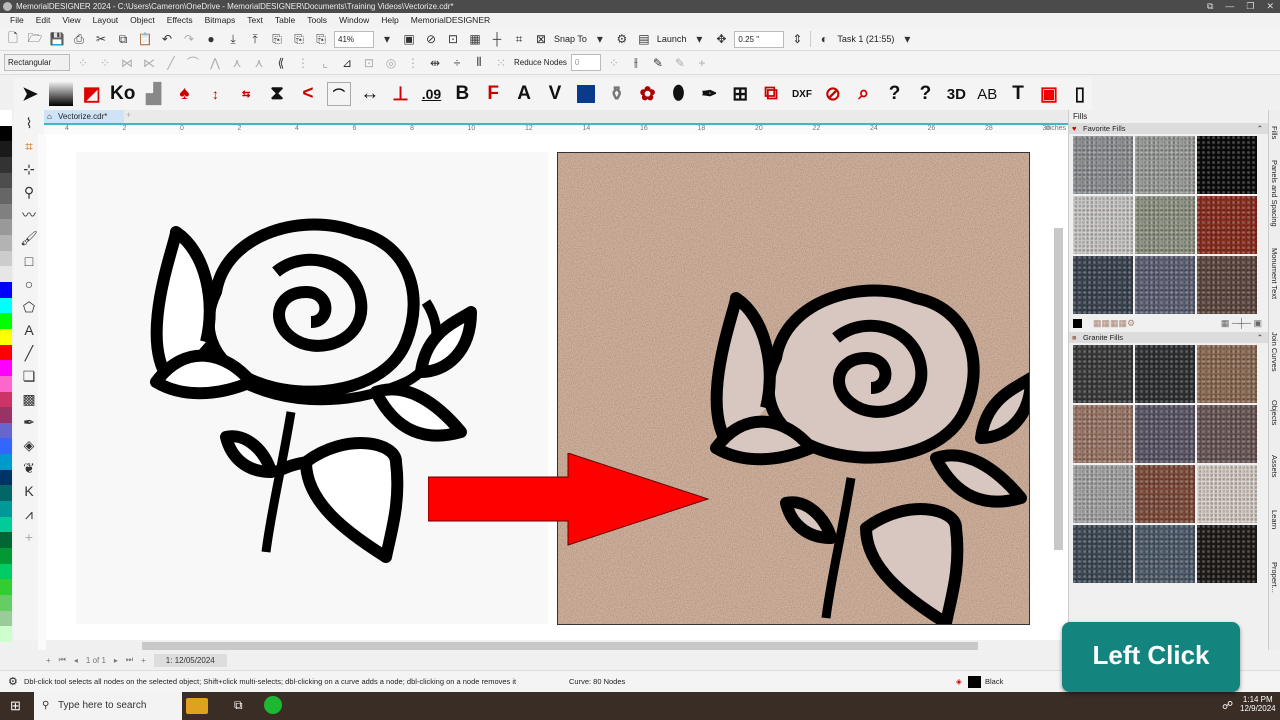  I want to click on gradient-fill-icon, so click(60, 94).